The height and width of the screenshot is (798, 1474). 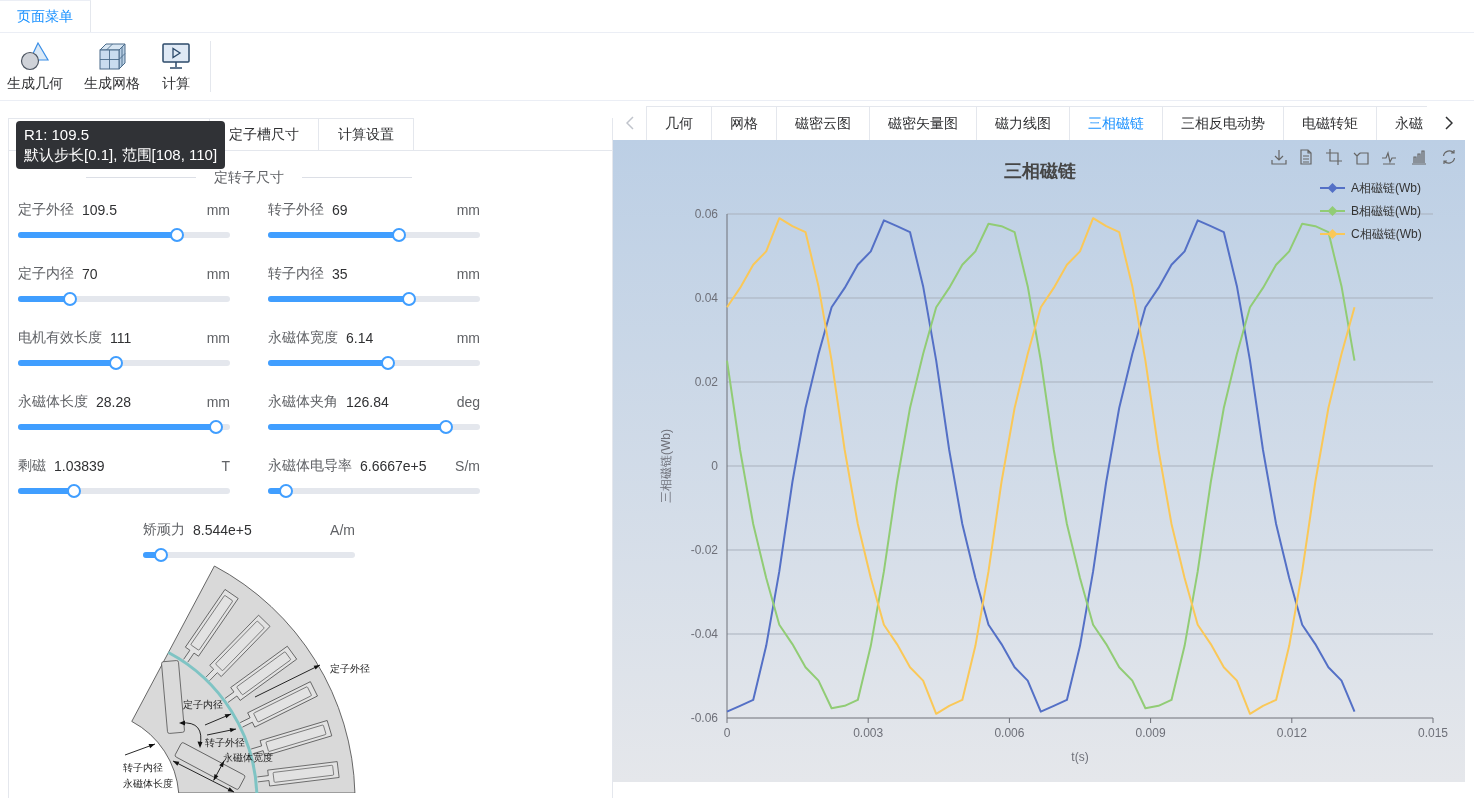 I want to click on crop-return-icon, so click(x=1361, y=158).